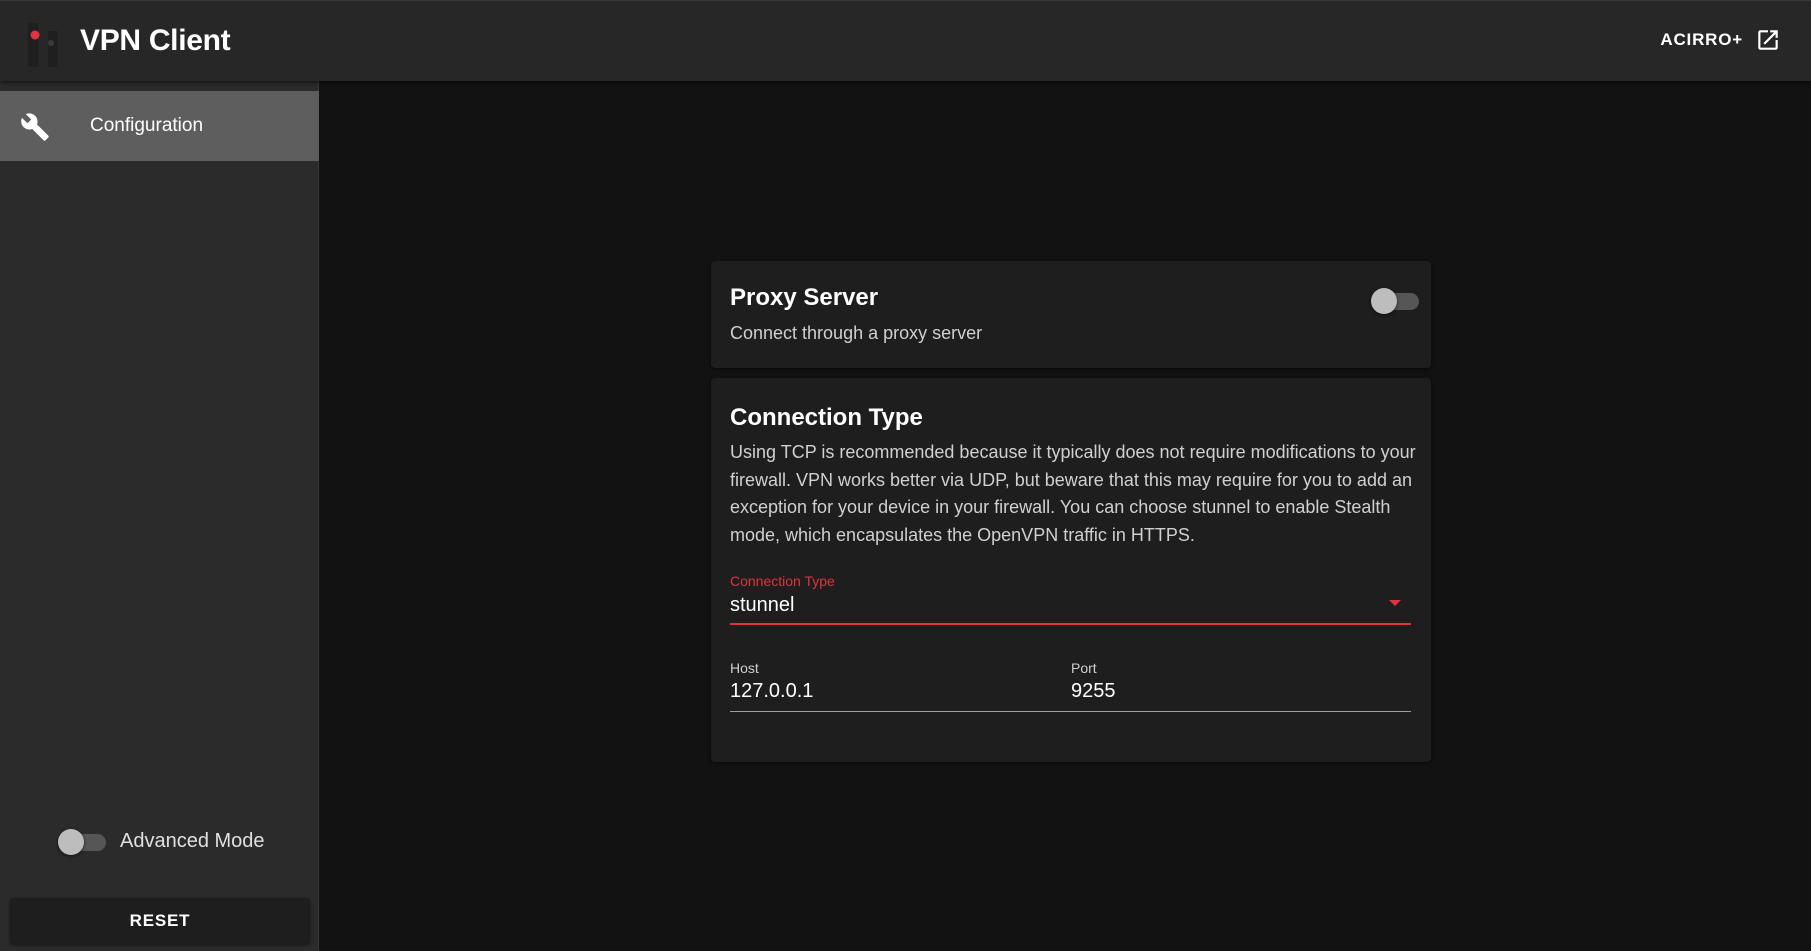 The width and height of the screenshot is (1811, 951). What do you see at coordinates (43, 45) in the screenshot?
I see `brand-logo-icon` at bounding box center [43, 45].